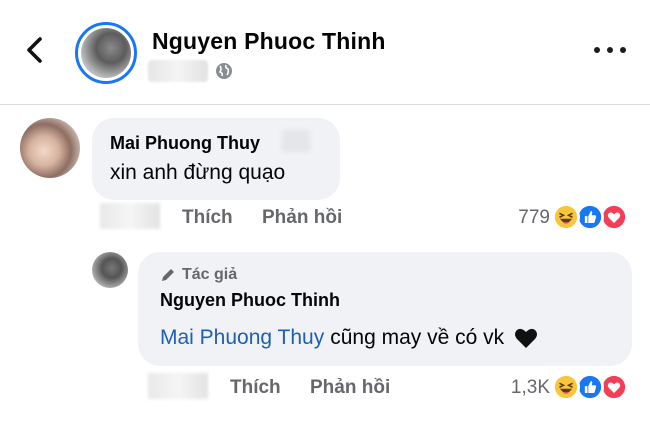  Describe the element at coordinates (296, 141) in the screenshot. I see `blurred-badge` at that location.